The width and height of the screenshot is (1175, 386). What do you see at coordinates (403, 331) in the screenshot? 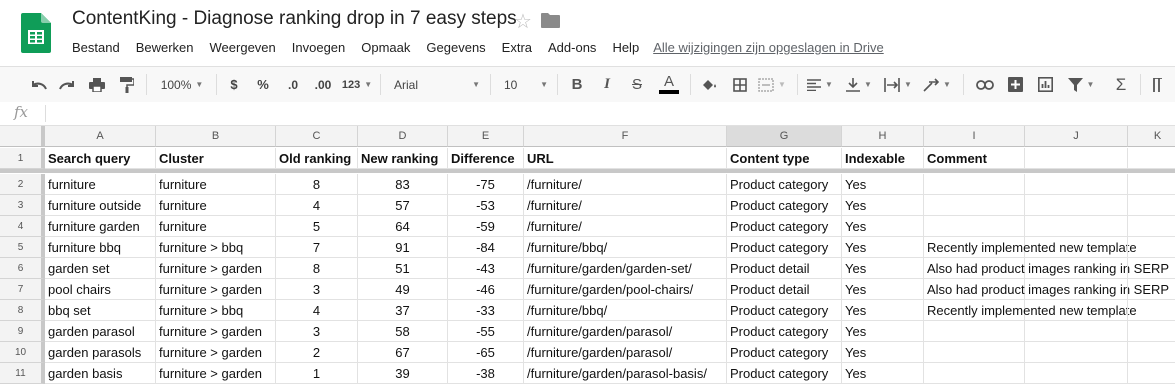
I see `table-cell: 58` at bounding box center [403, 331].